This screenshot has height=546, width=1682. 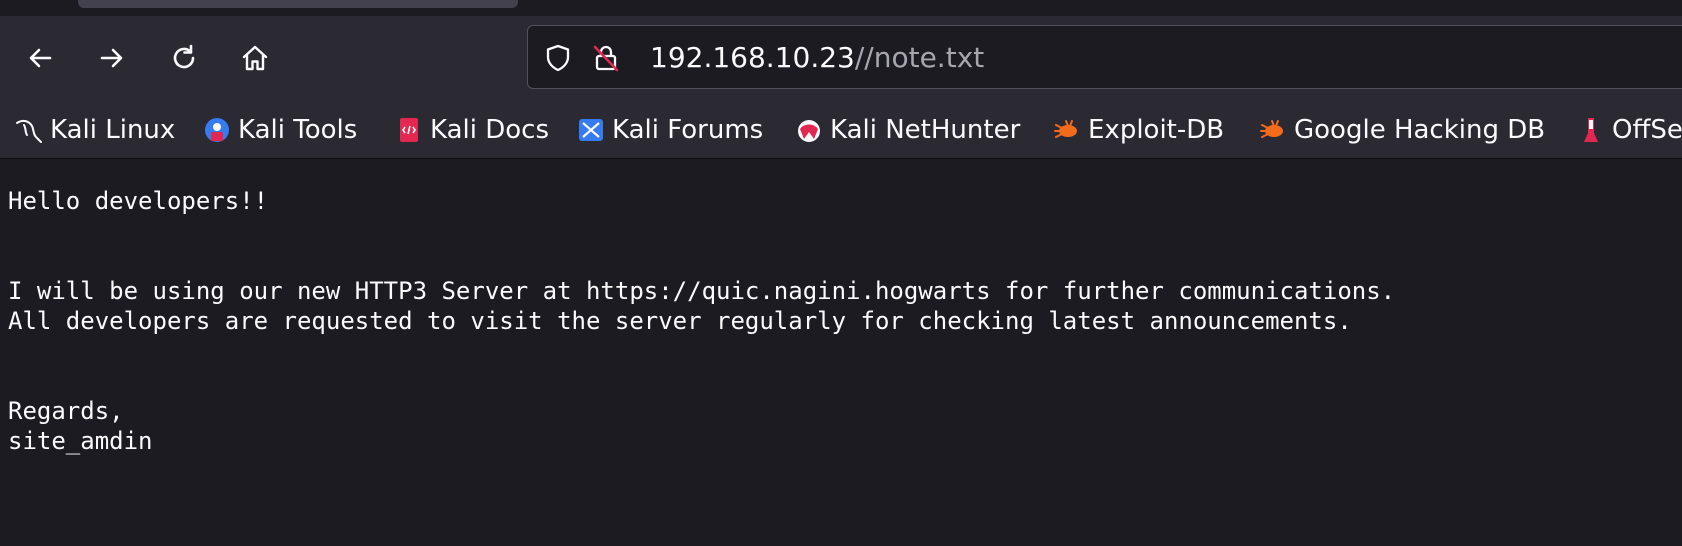 I want to click on home-icon, so click(x=255, y=58).